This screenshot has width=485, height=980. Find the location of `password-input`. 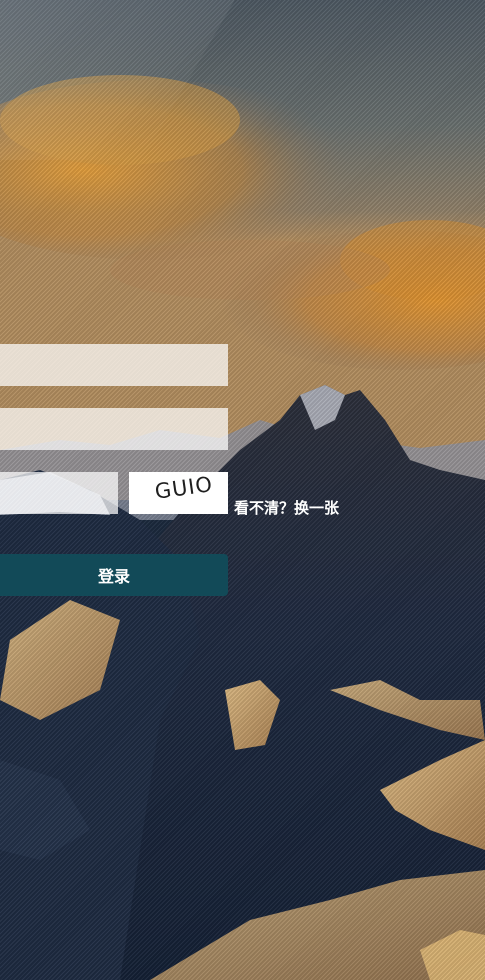

password-input is located at coordinates (114, 429).